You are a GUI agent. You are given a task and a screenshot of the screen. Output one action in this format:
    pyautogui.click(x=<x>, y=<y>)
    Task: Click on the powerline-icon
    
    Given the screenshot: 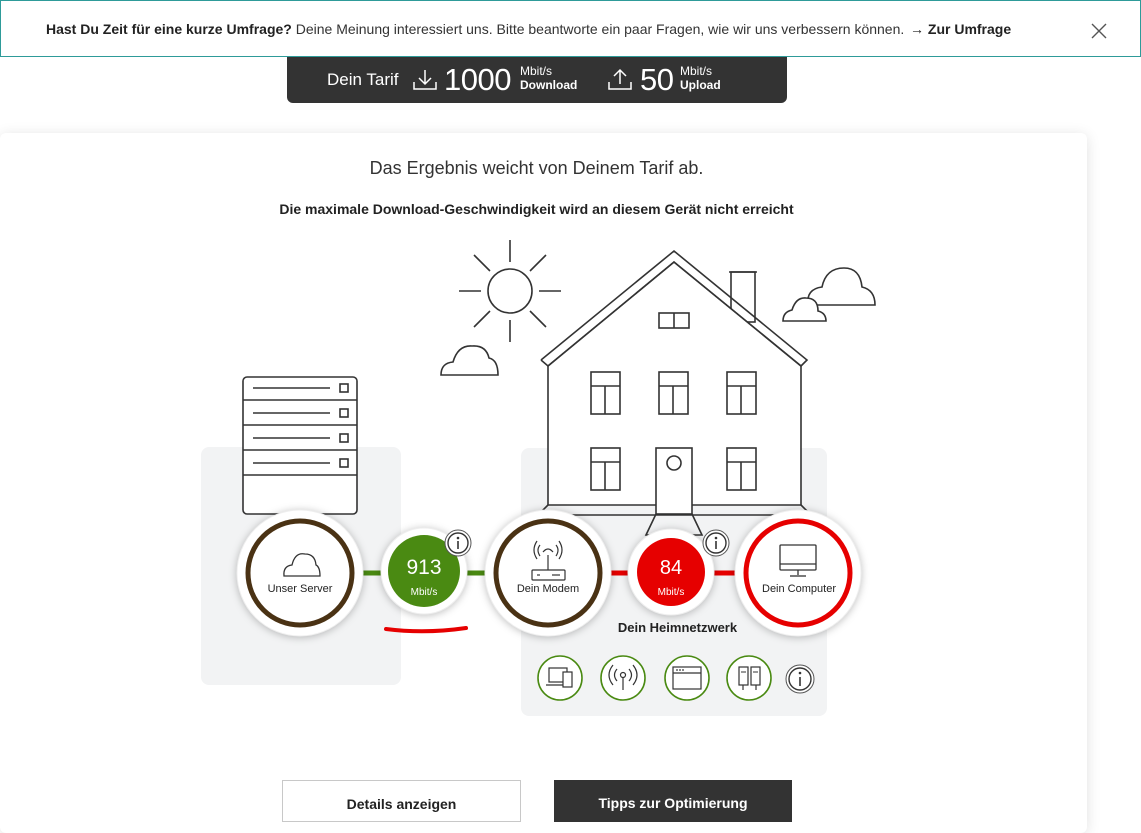 What is the action you would take?
    pyautogui.click(x=749, y=678)
    